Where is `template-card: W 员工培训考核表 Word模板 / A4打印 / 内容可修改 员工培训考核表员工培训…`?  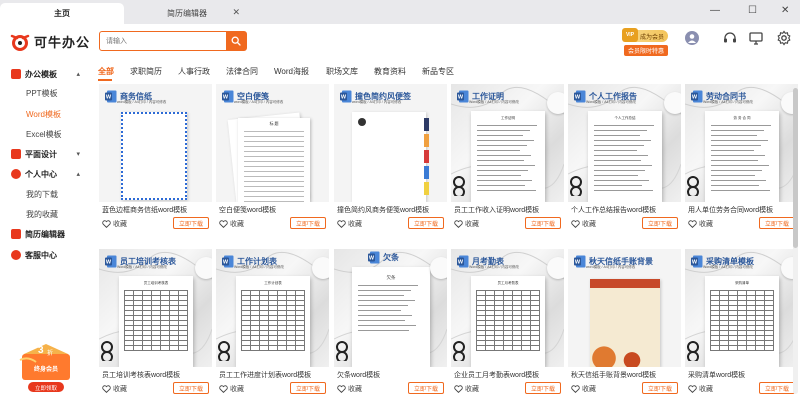 template-card: W 员工培训考核表 Word模板 / A4打印 / 内容可修改 员工培训考核表员工培训… is located at coordinates (155, 324).